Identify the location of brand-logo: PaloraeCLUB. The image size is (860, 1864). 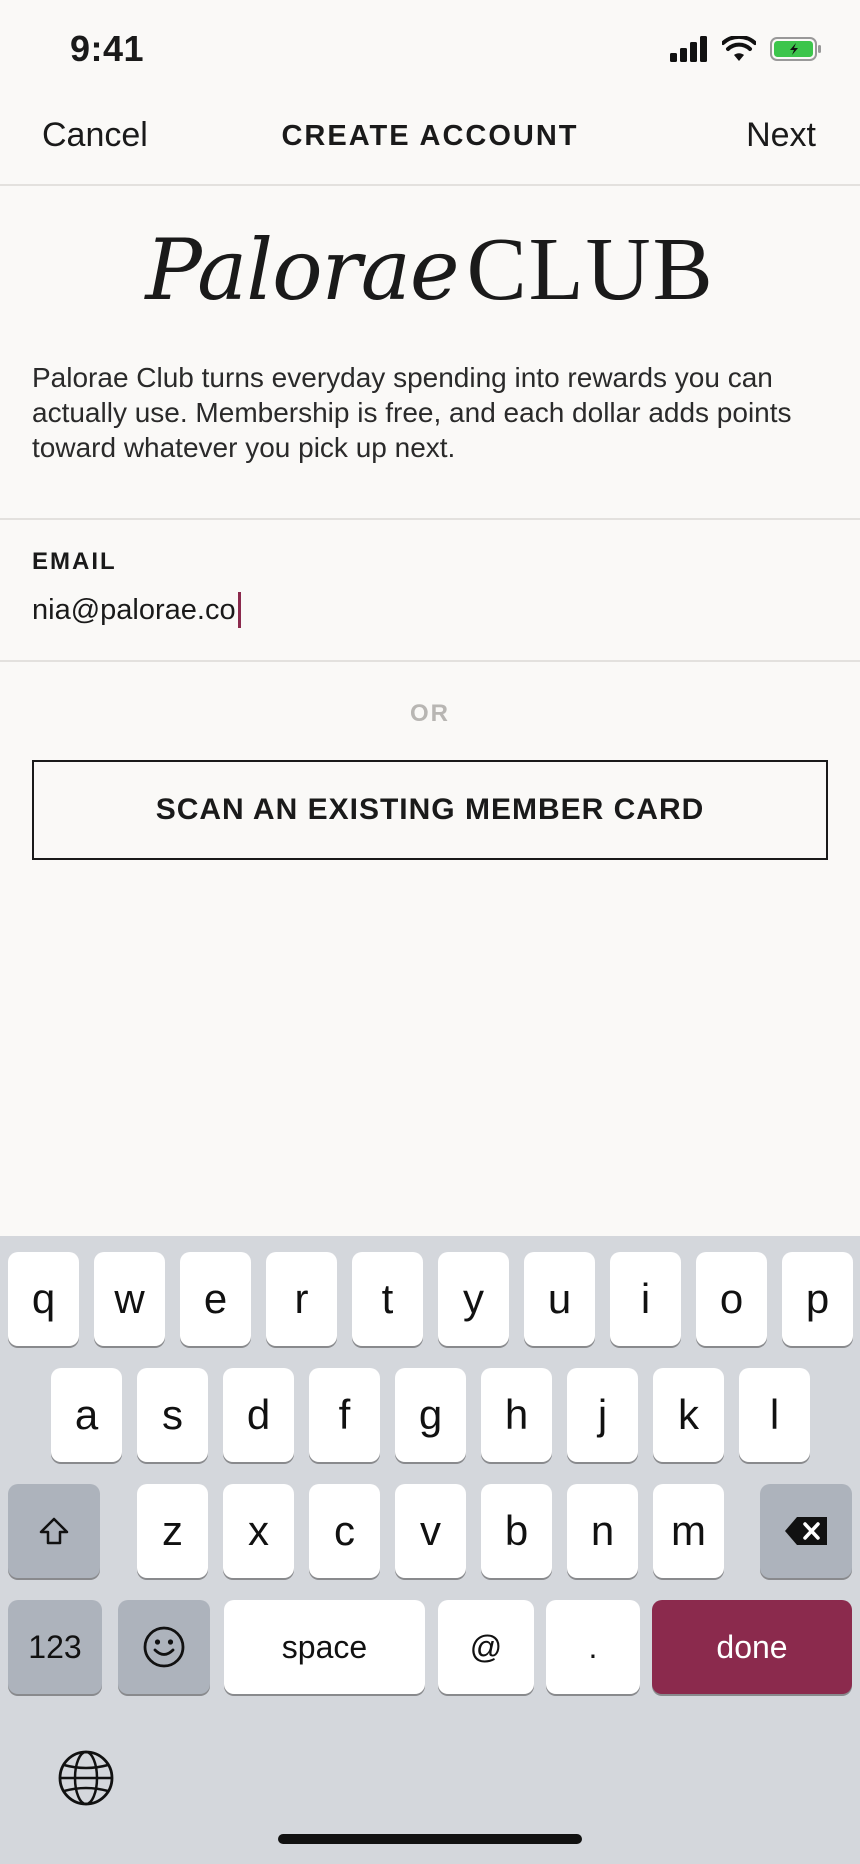
(430, 269).